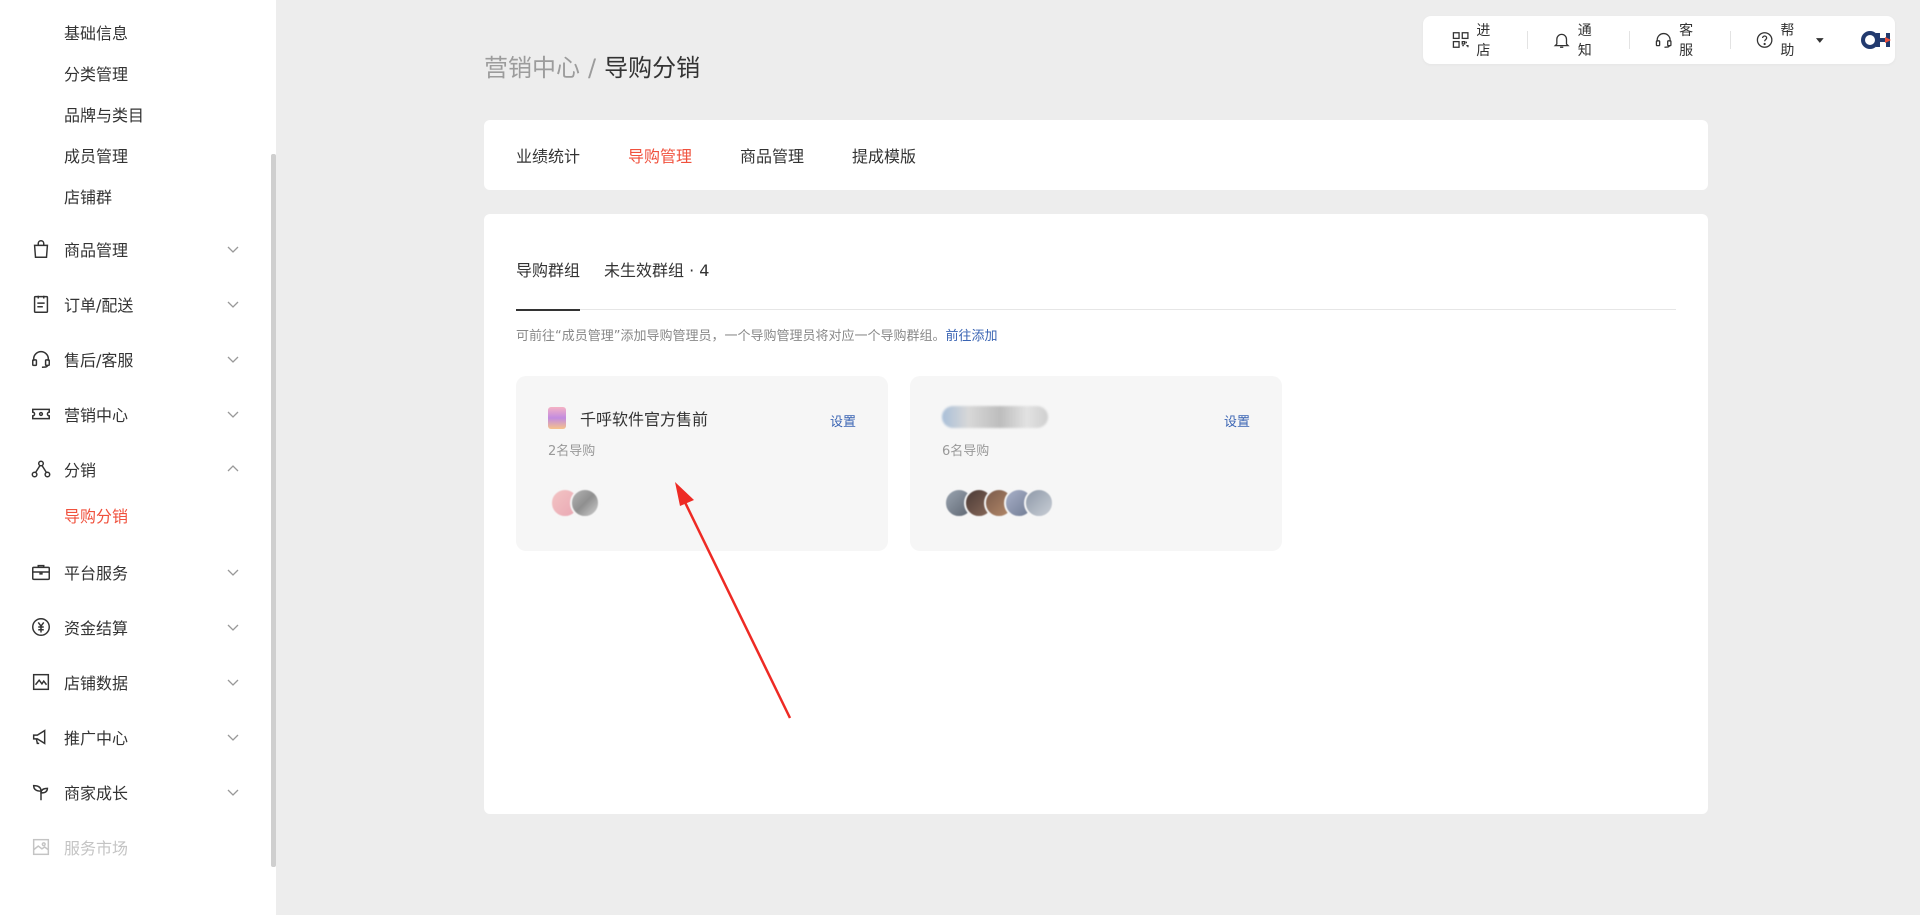  I want to click on notification-label: 通知, so click(1584, 41).